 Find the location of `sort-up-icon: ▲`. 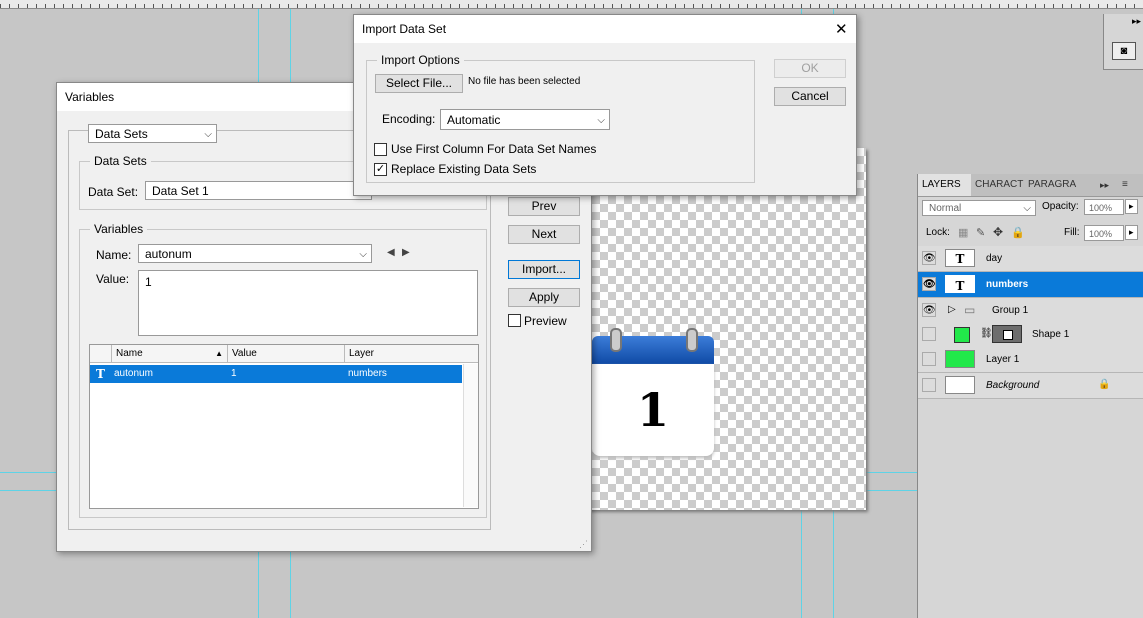

sort-up-icon: ▲ is located at coordinates (219, 353).